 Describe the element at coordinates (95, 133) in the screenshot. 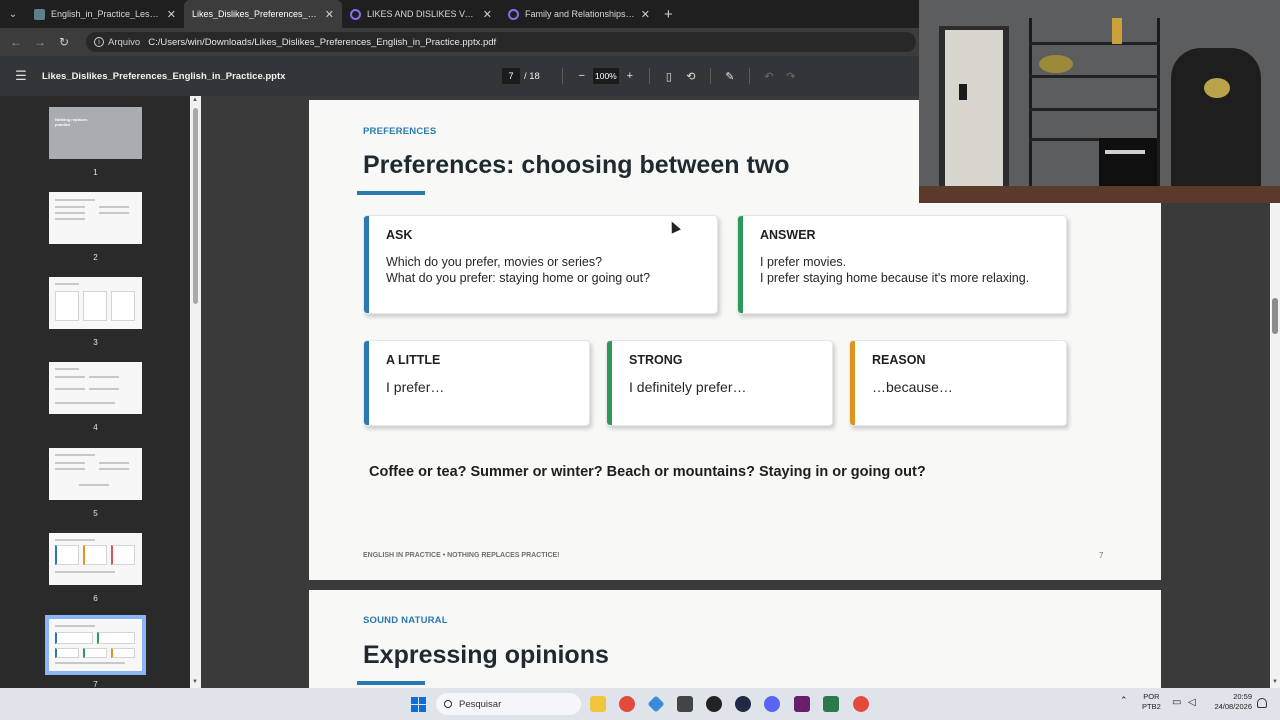

I see `thumbnail-page-1: Nothing replaces practice` at that location.